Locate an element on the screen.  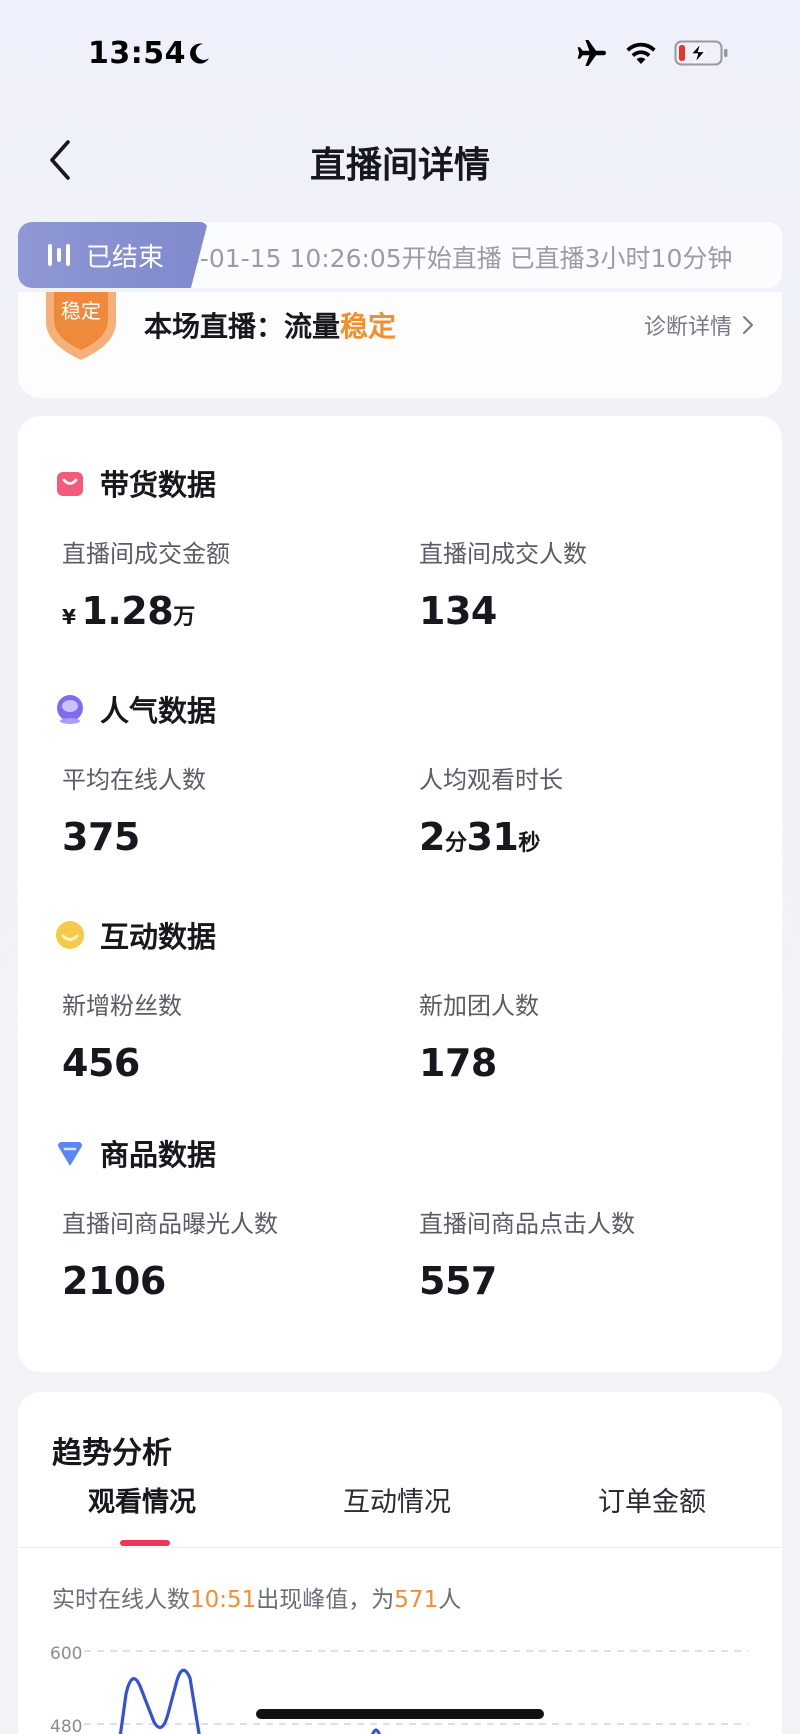
trend-title: 趋势分析 is located at coordinates (112, 1453).